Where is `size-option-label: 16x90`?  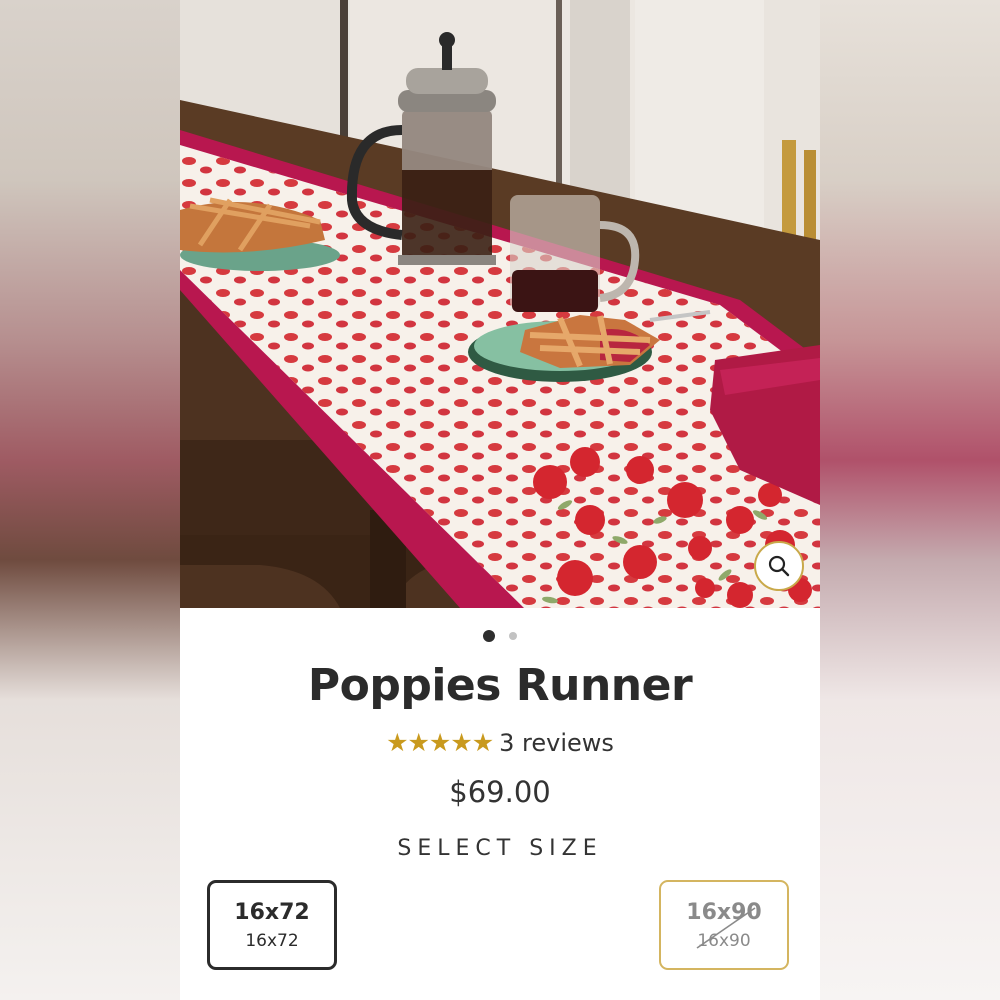 size-option-label: 16x90 is located at coordinates (724, 912).